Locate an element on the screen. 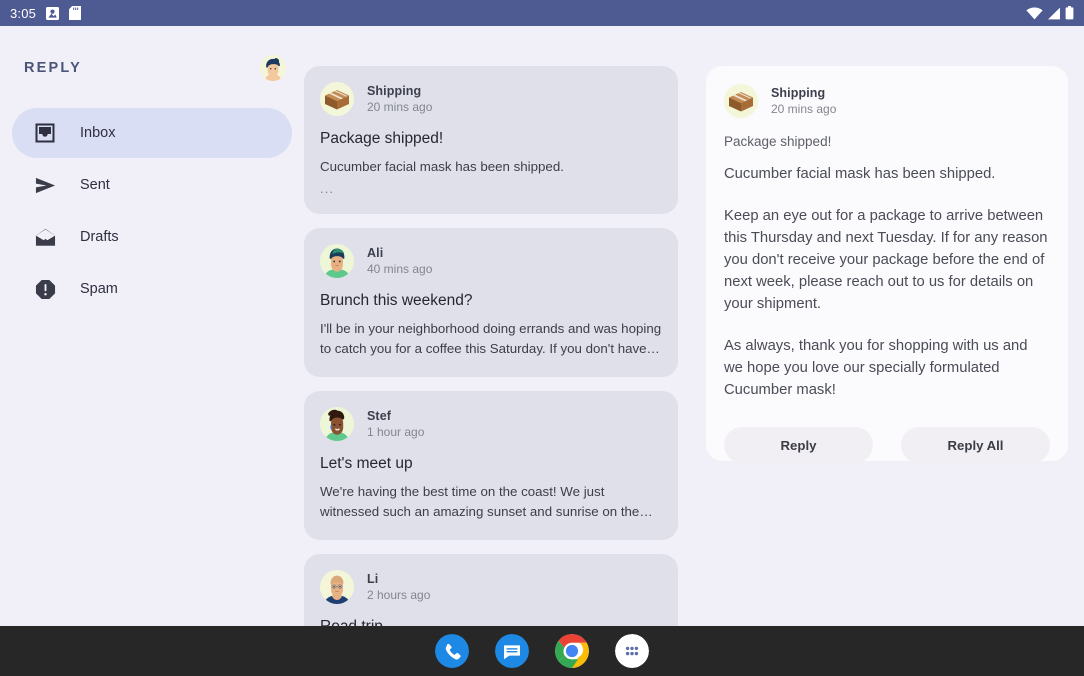 The height and width of the screenshot is (676, 1084). email-header: Stef 1 hour ago is located at coordinates (491, 424).